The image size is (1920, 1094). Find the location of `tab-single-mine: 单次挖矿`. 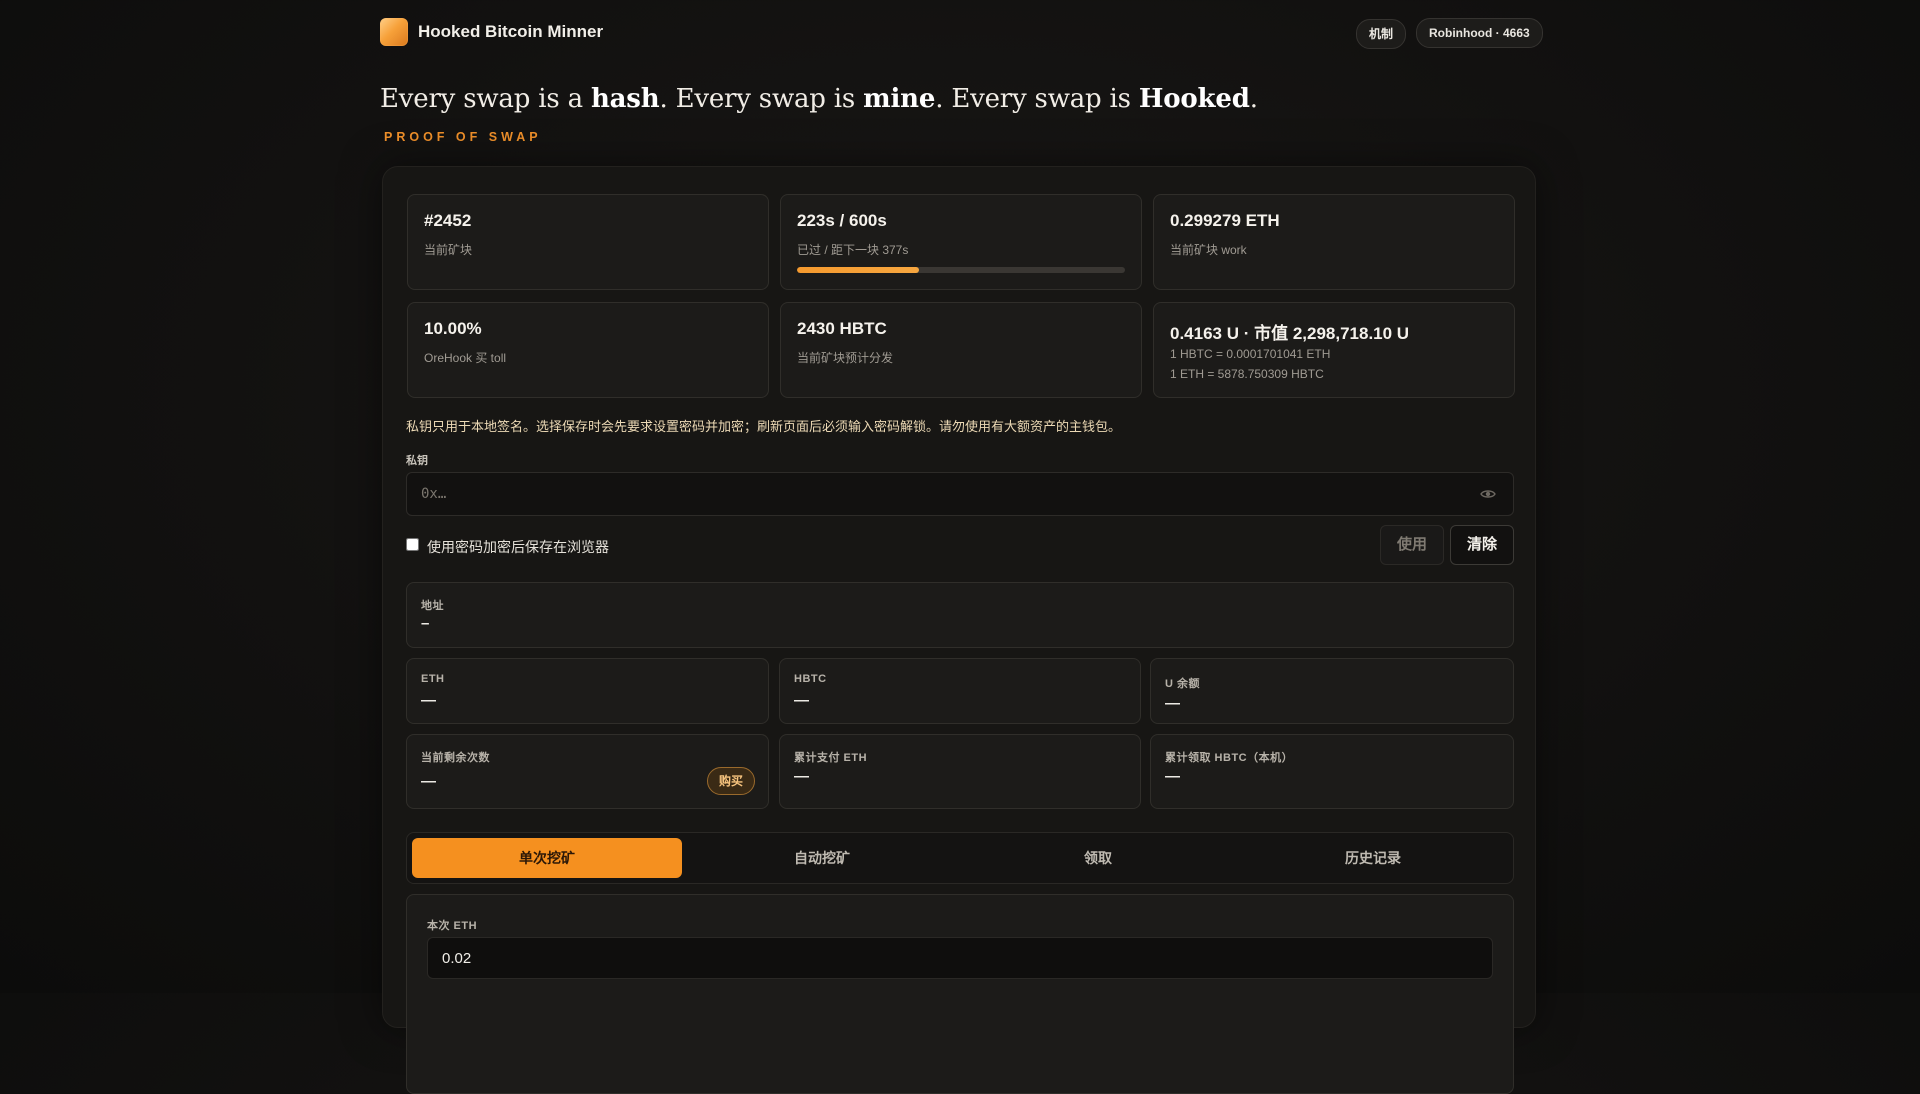

tab-single-mine: 单次挖矿 is located at coordinates (547, 858).